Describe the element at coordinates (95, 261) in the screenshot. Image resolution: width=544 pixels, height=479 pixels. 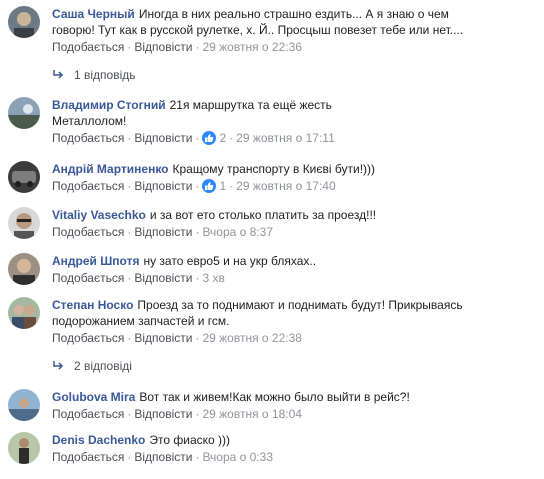
I see `comment-author: Андрей Шпотя` at that location.